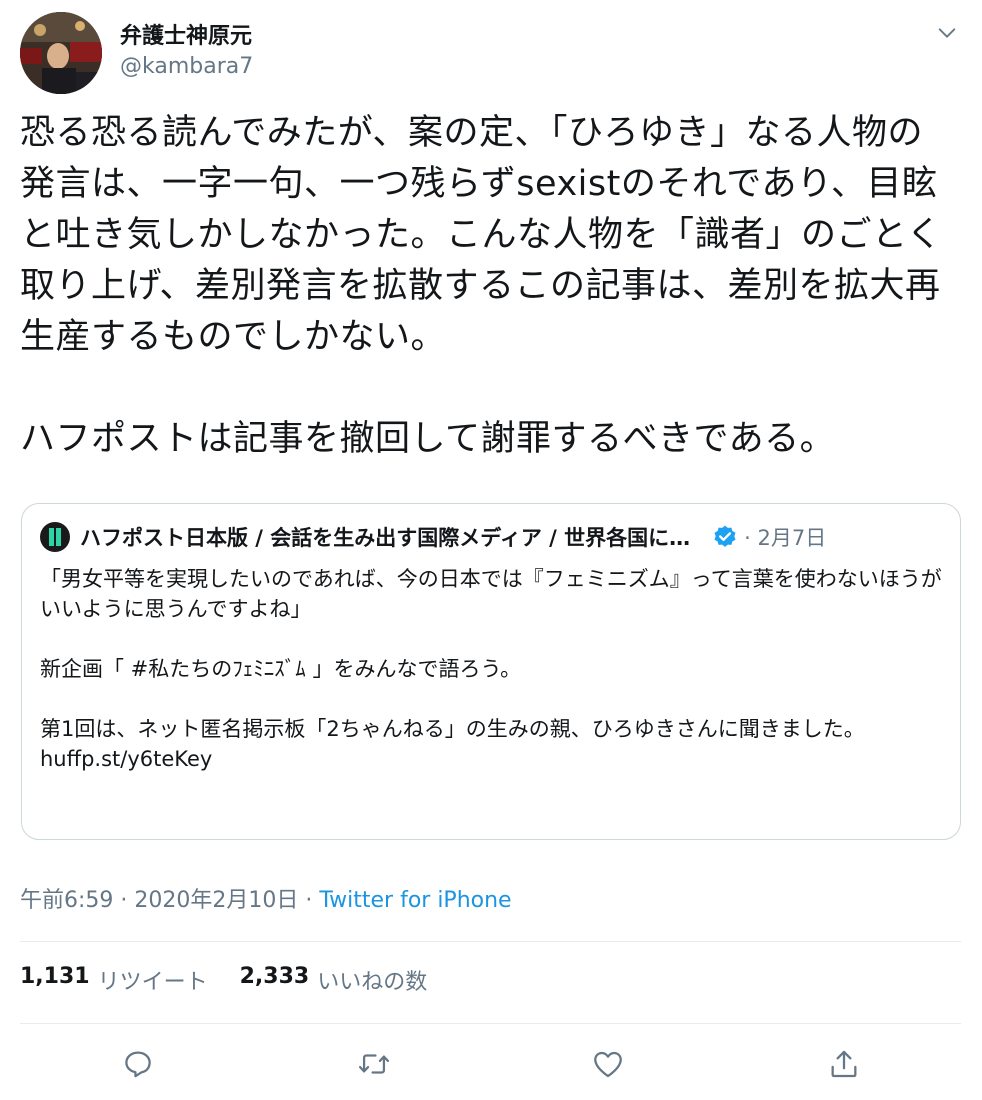 The width and height of the screenshot is (982, 1100). What do you see at coordinates (274, 976) in the screenshot?
I see `likes-count: 2,333` at bounding box center [274, 976].